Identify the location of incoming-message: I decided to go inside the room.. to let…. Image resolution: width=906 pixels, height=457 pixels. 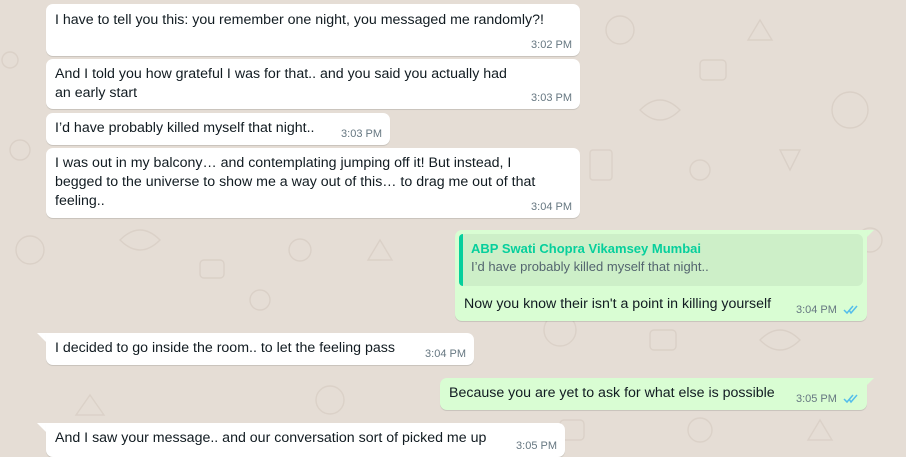
(260, 349).